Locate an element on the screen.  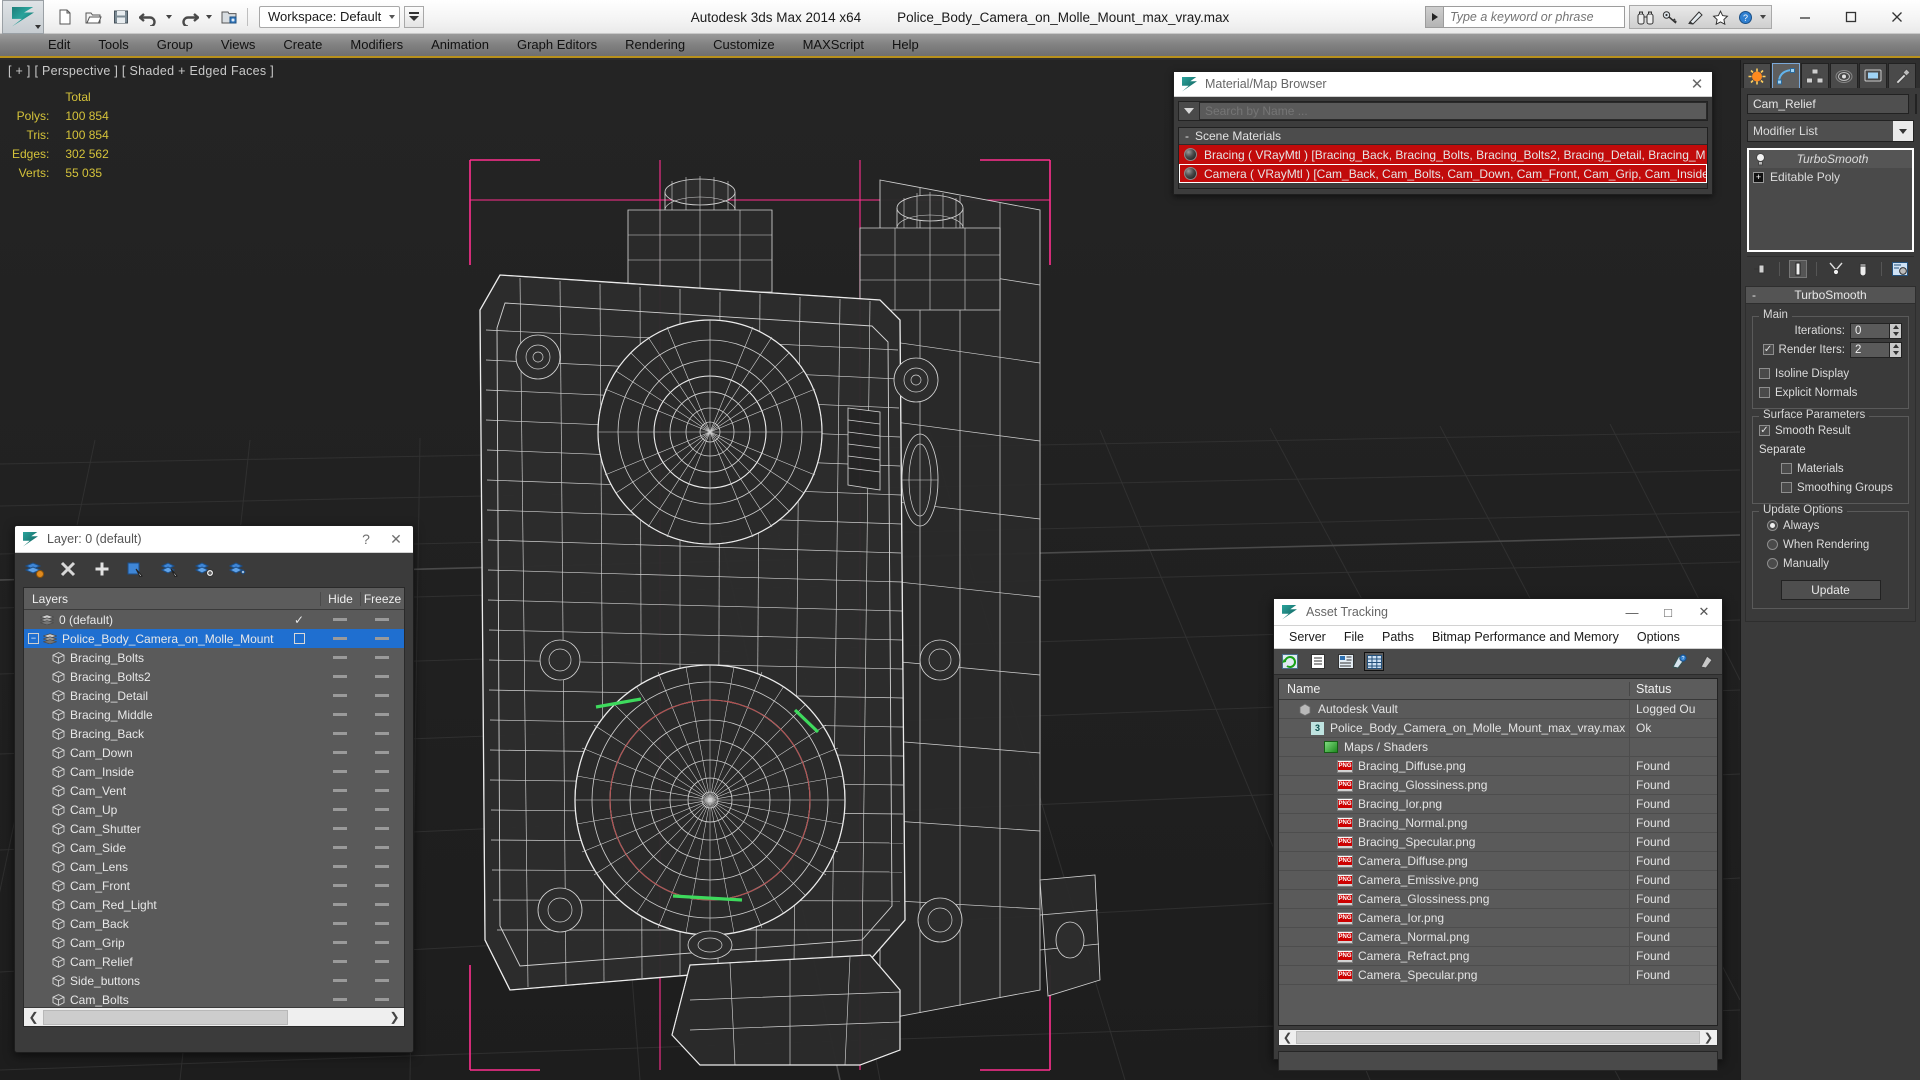
layer-dialog-title-bar: Layer: 0 (default) ? ✕ is located at coordinates (214, 539).